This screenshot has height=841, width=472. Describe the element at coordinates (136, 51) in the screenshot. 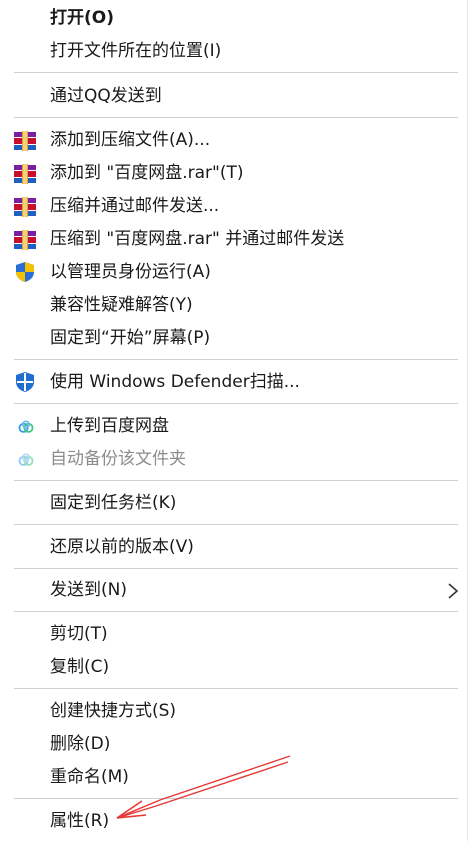

I see `menu-item-label: 打开文件所在的位置(I)` at that location.